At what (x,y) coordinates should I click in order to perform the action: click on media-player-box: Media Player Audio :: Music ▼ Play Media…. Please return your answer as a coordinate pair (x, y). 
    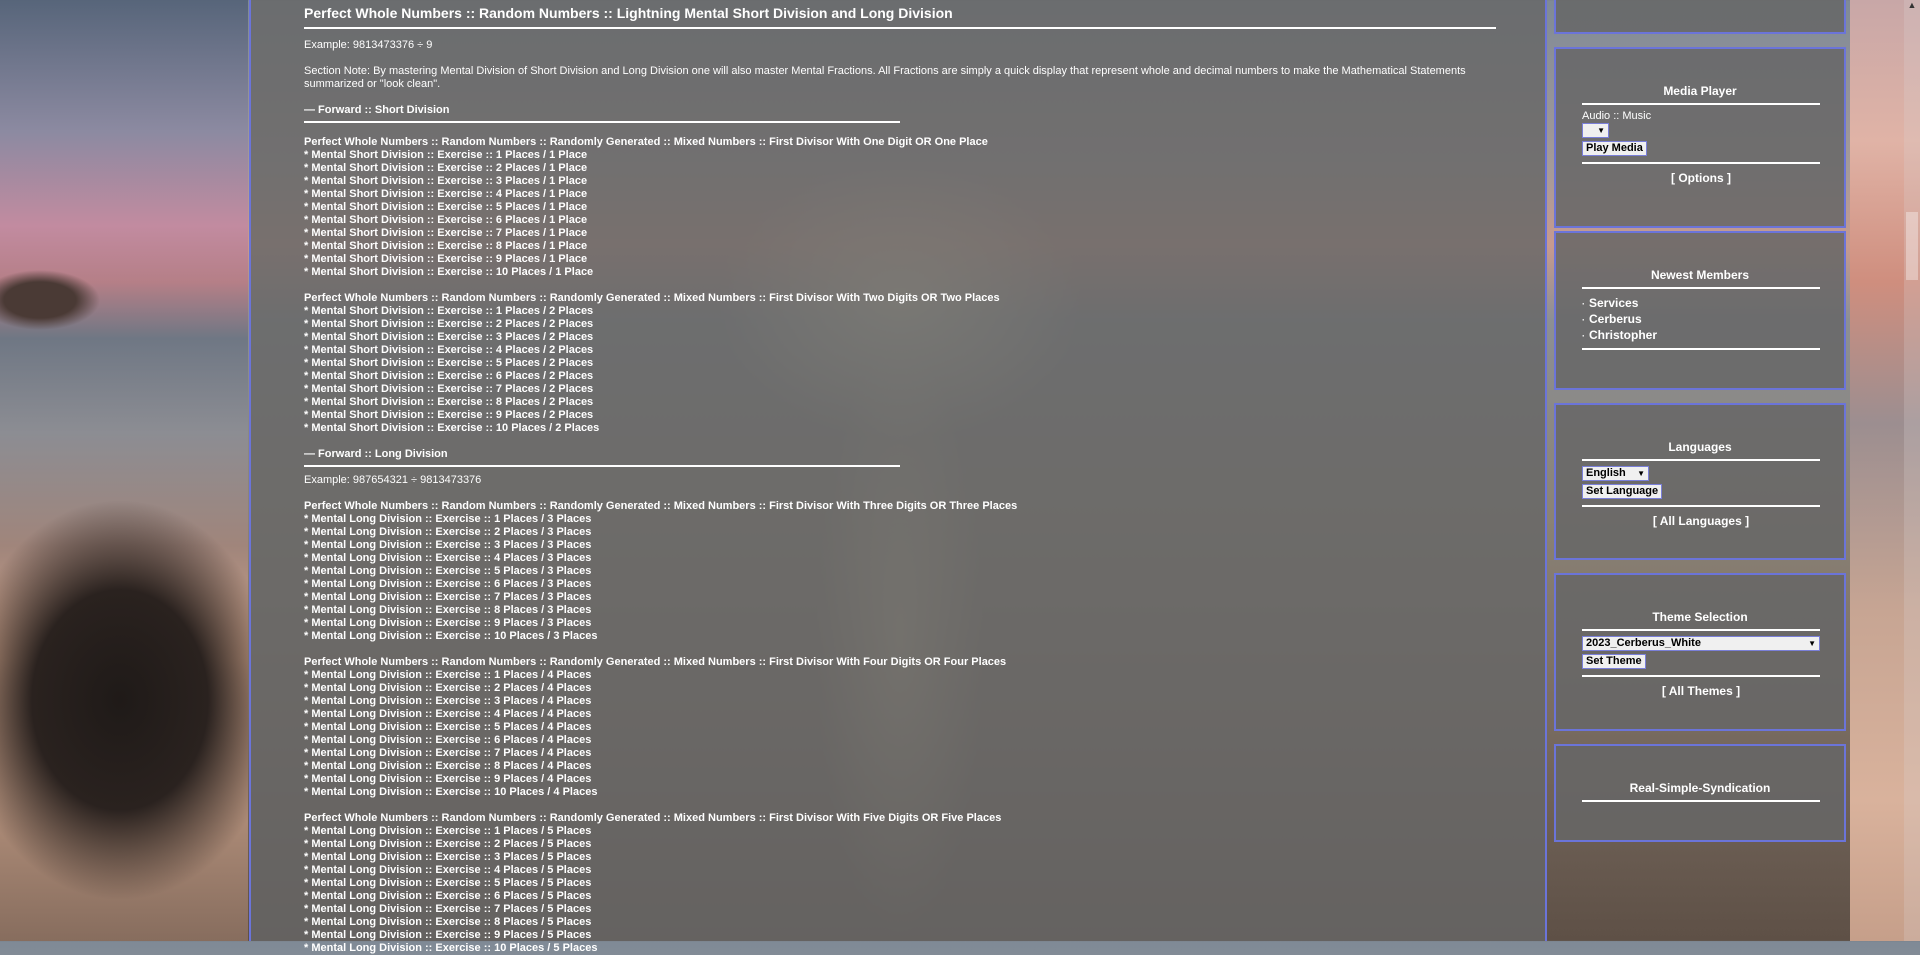
    Looking at the image, I should click on (1700, 137).